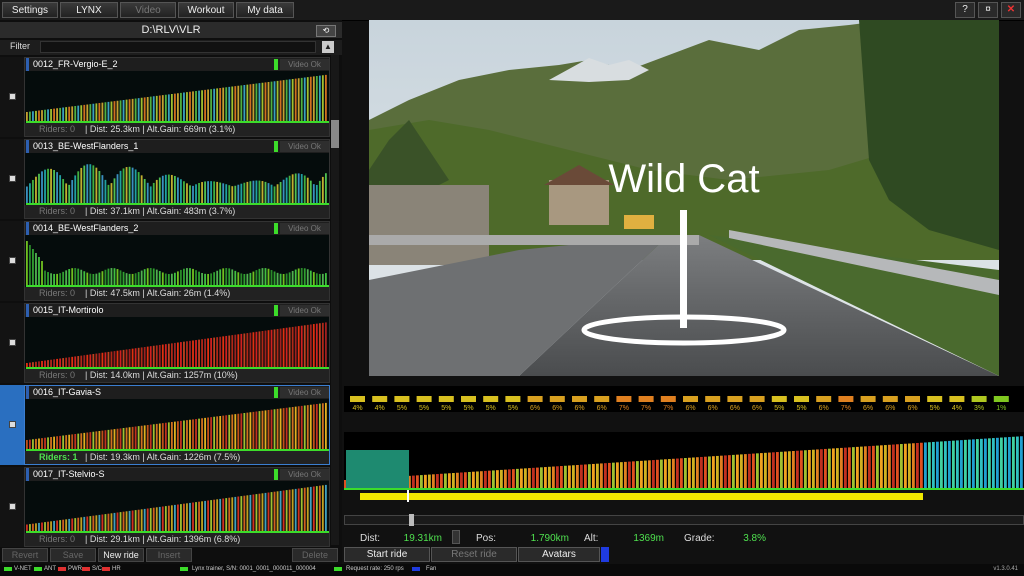 The image size is (1024, 576). What do you see at coordinates (988, 10) in the screenshot?
I see `minimize-button: ¤` at bounding box center [988, 10].